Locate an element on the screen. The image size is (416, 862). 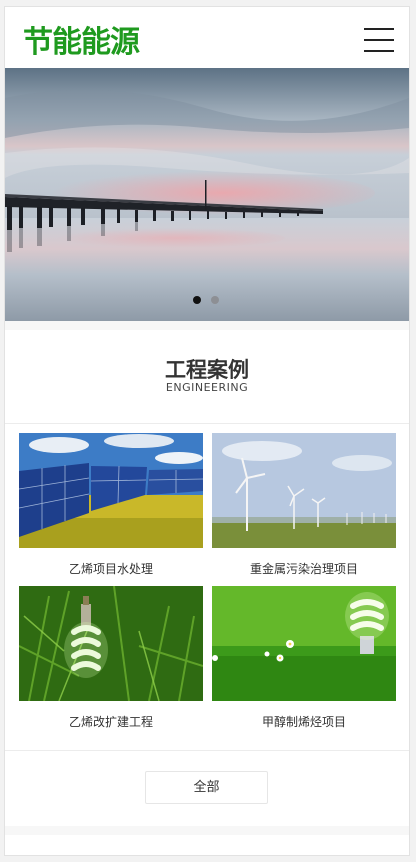
case-caption: 重金属污染治理项目 is located at coordinates (303, 569).